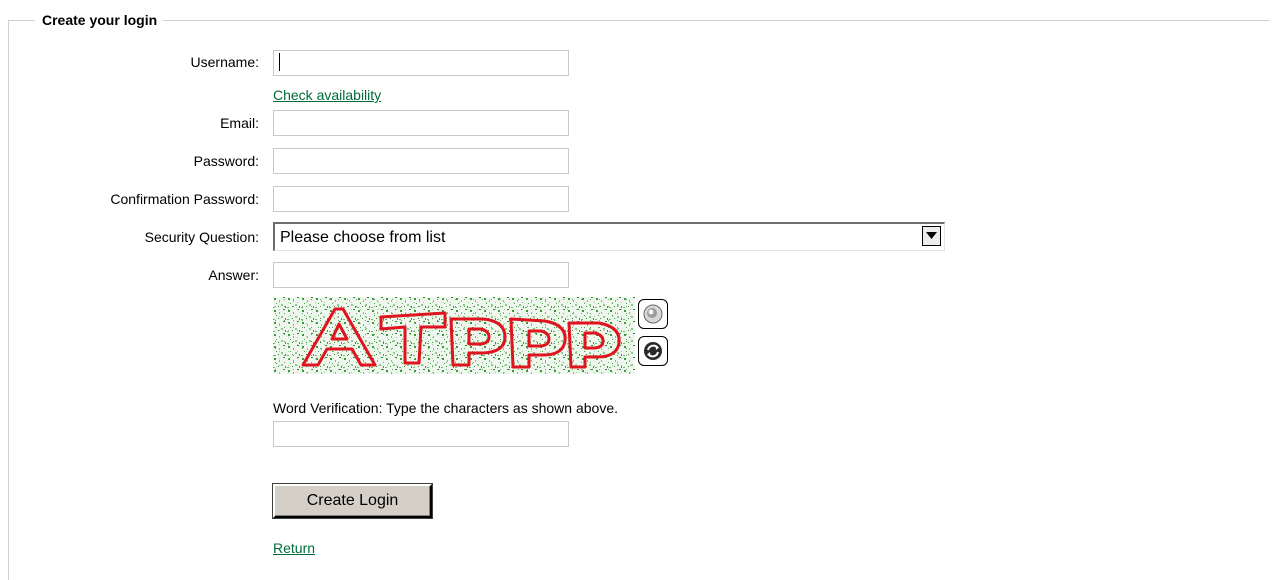 The image size is (1278, 580). I want to click on security-question-selected-value: Please choose from list, so click(363, 237).